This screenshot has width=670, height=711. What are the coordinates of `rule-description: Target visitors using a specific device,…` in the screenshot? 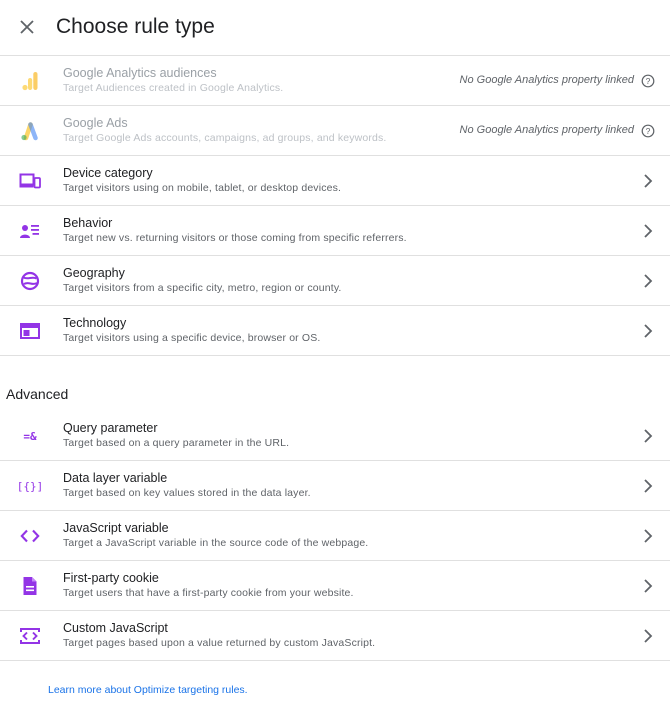 It's located at (192, 338).